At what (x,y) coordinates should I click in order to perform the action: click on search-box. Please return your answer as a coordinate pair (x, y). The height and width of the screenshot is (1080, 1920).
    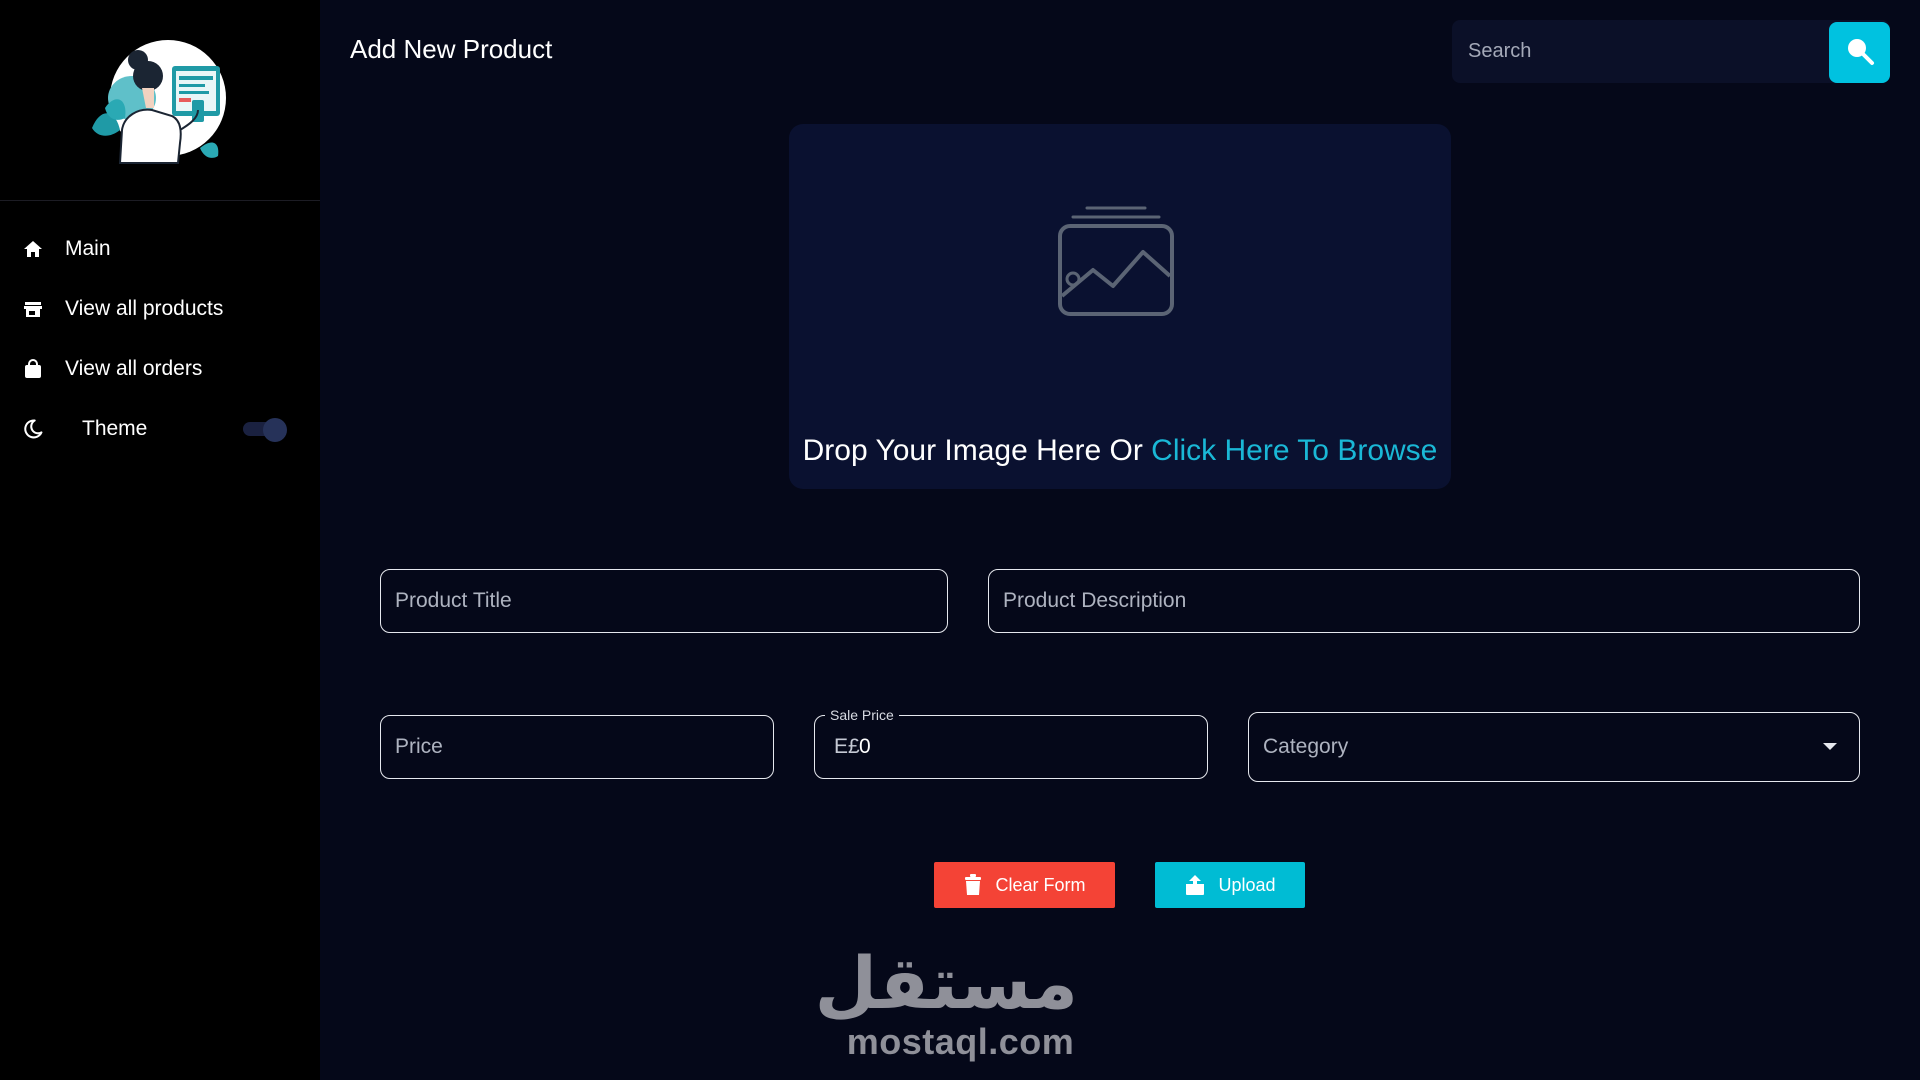
    Looking at the image, I should click on (1671, 51).